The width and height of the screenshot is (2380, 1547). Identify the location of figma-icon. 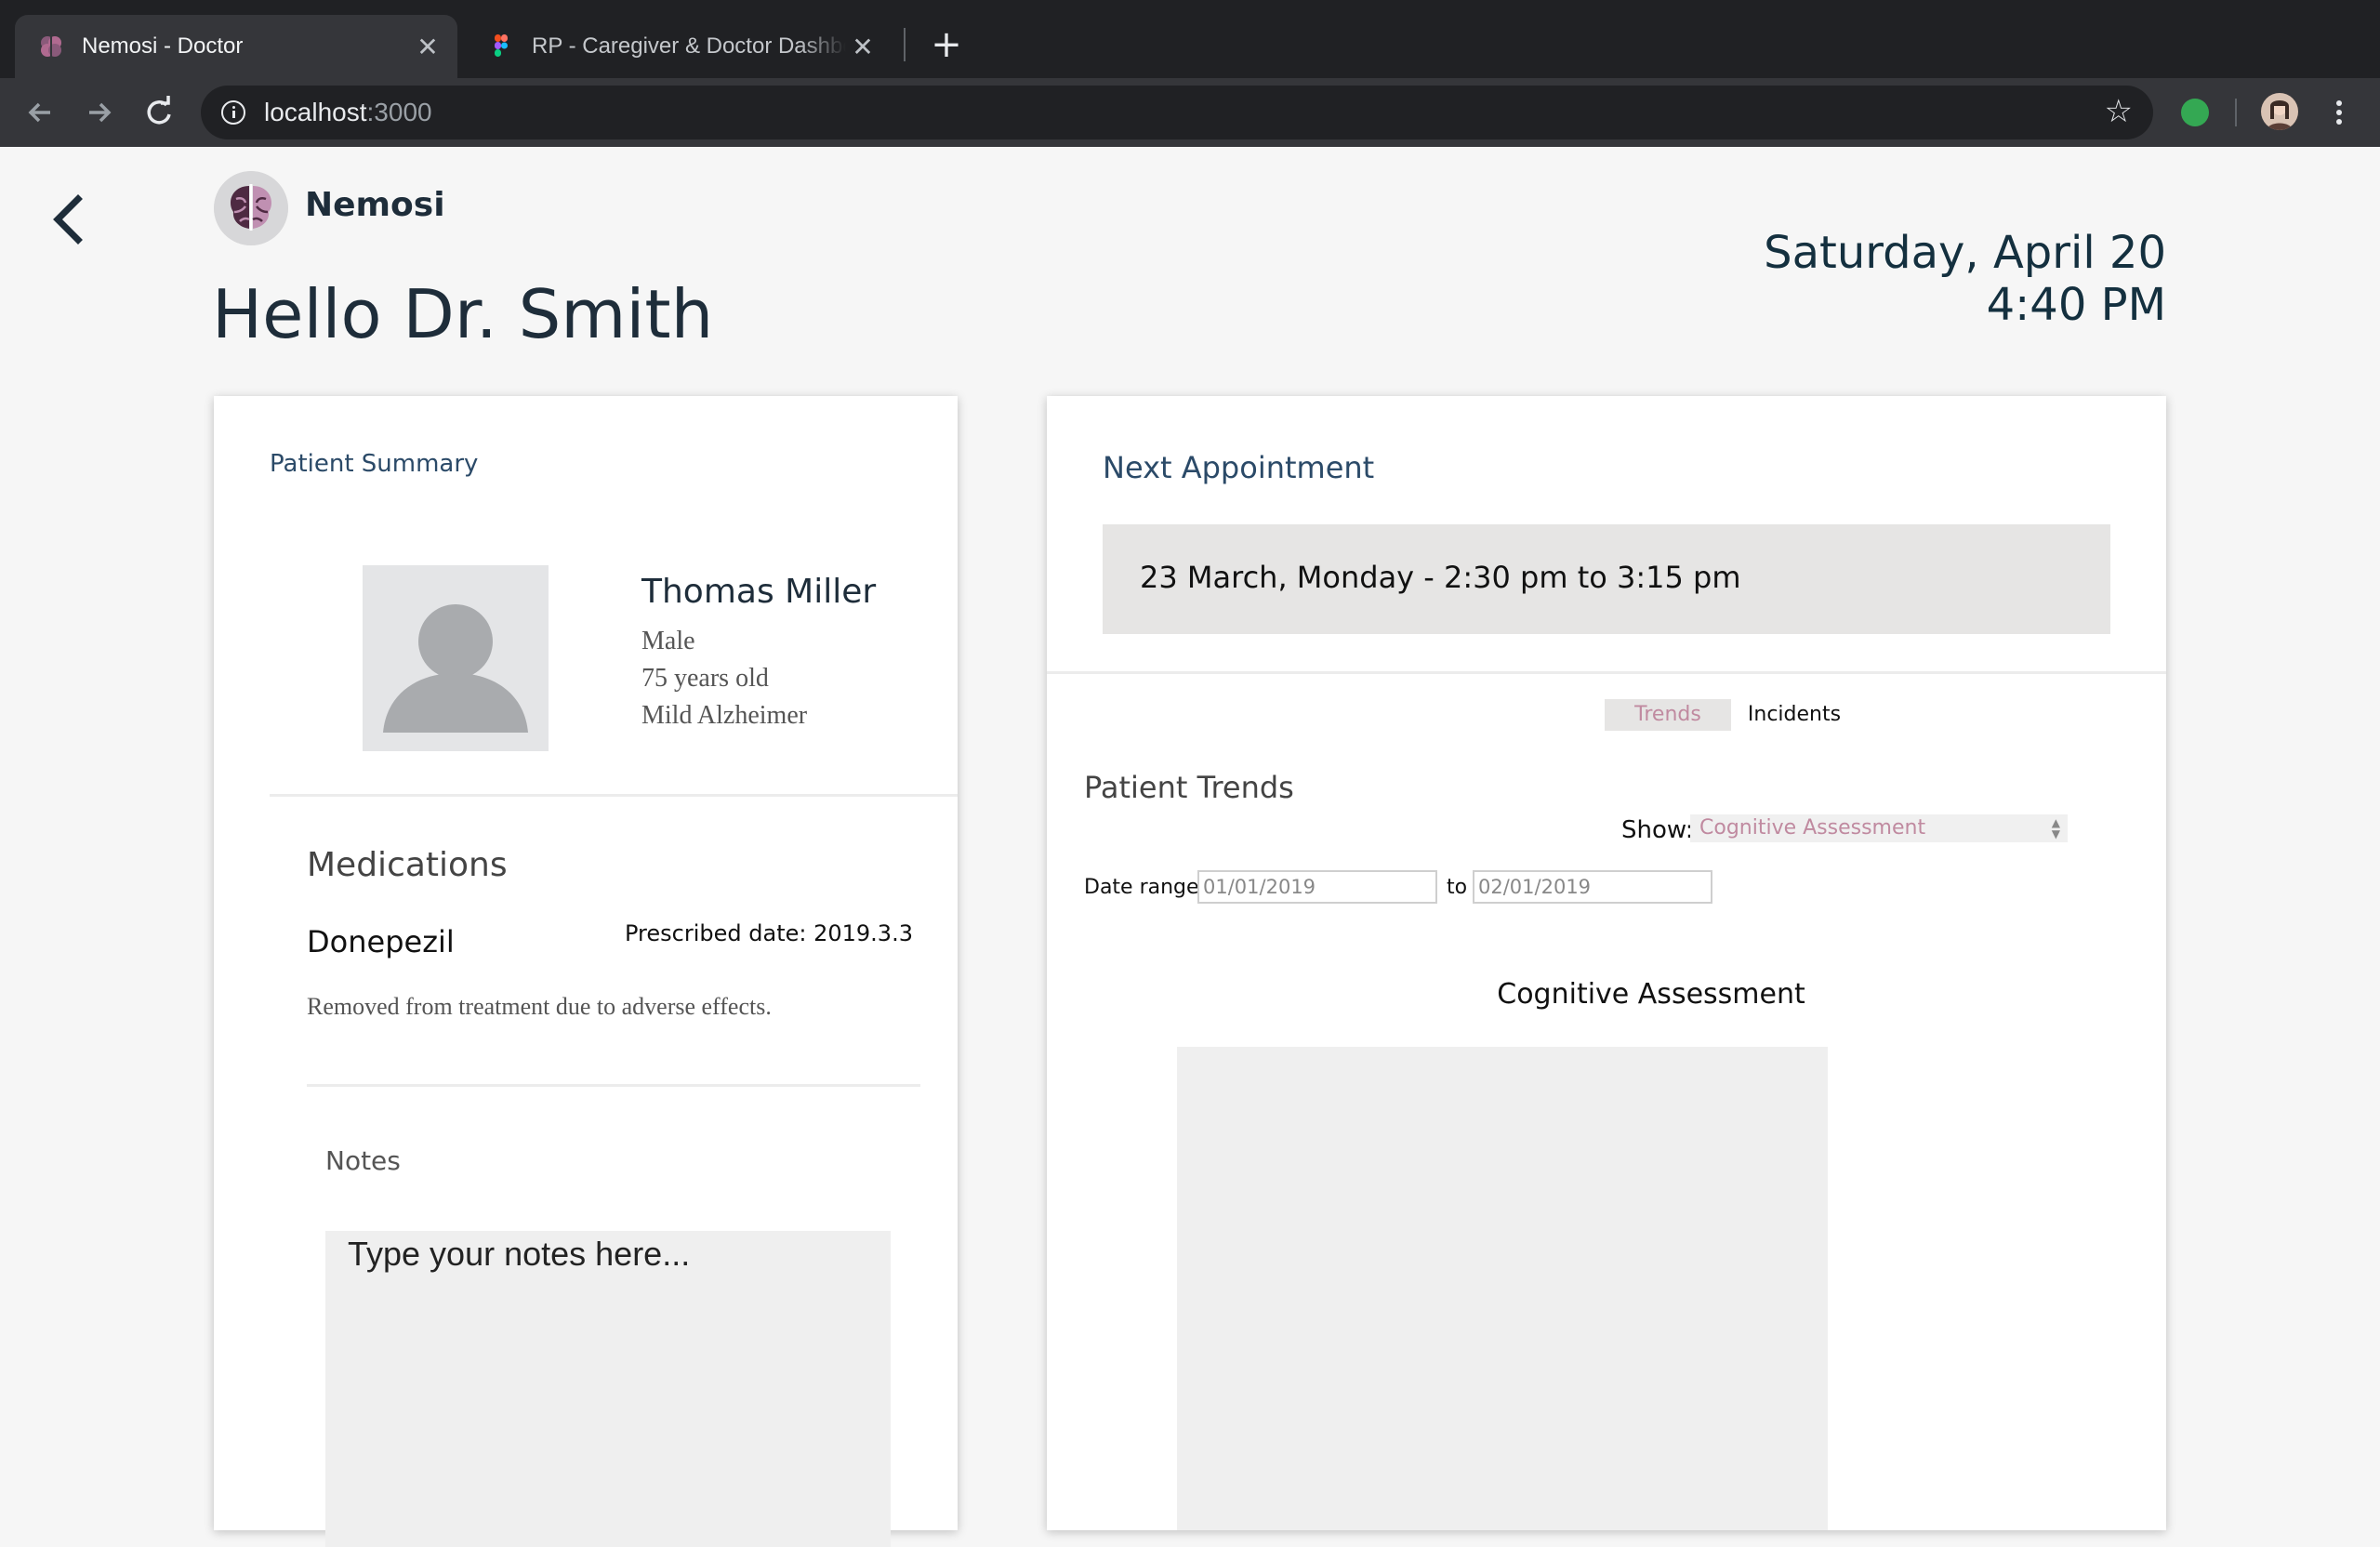
(501, 46).